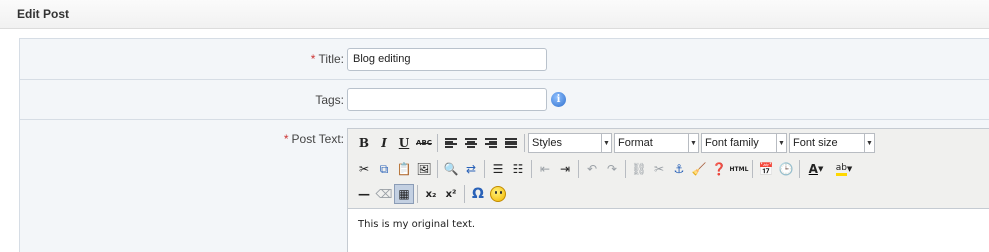 The height and width of the screenshot is (252, 989). What do you see at coordinates (494, 14) in the screenshot?
I see `panel-header: Edit Post` at bounding box center [494, 14].